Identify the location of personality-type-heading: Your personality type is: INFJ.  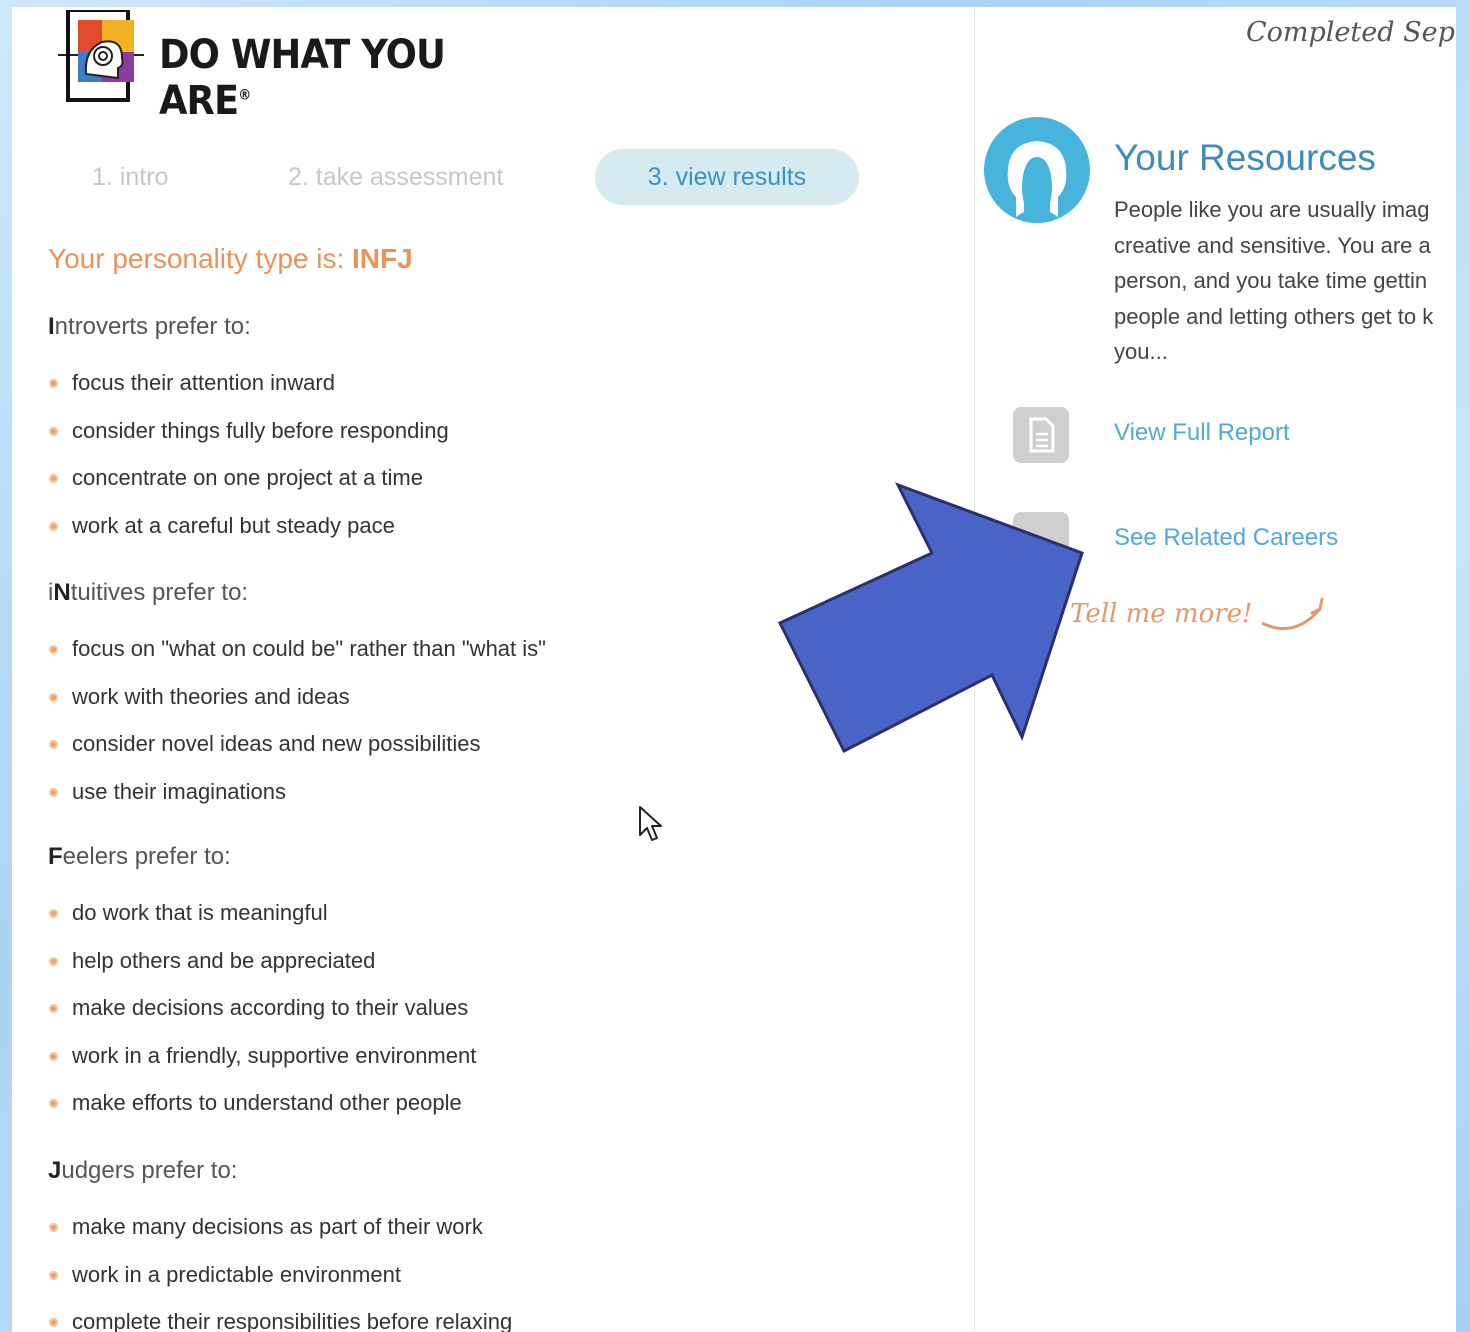
(230, 259).